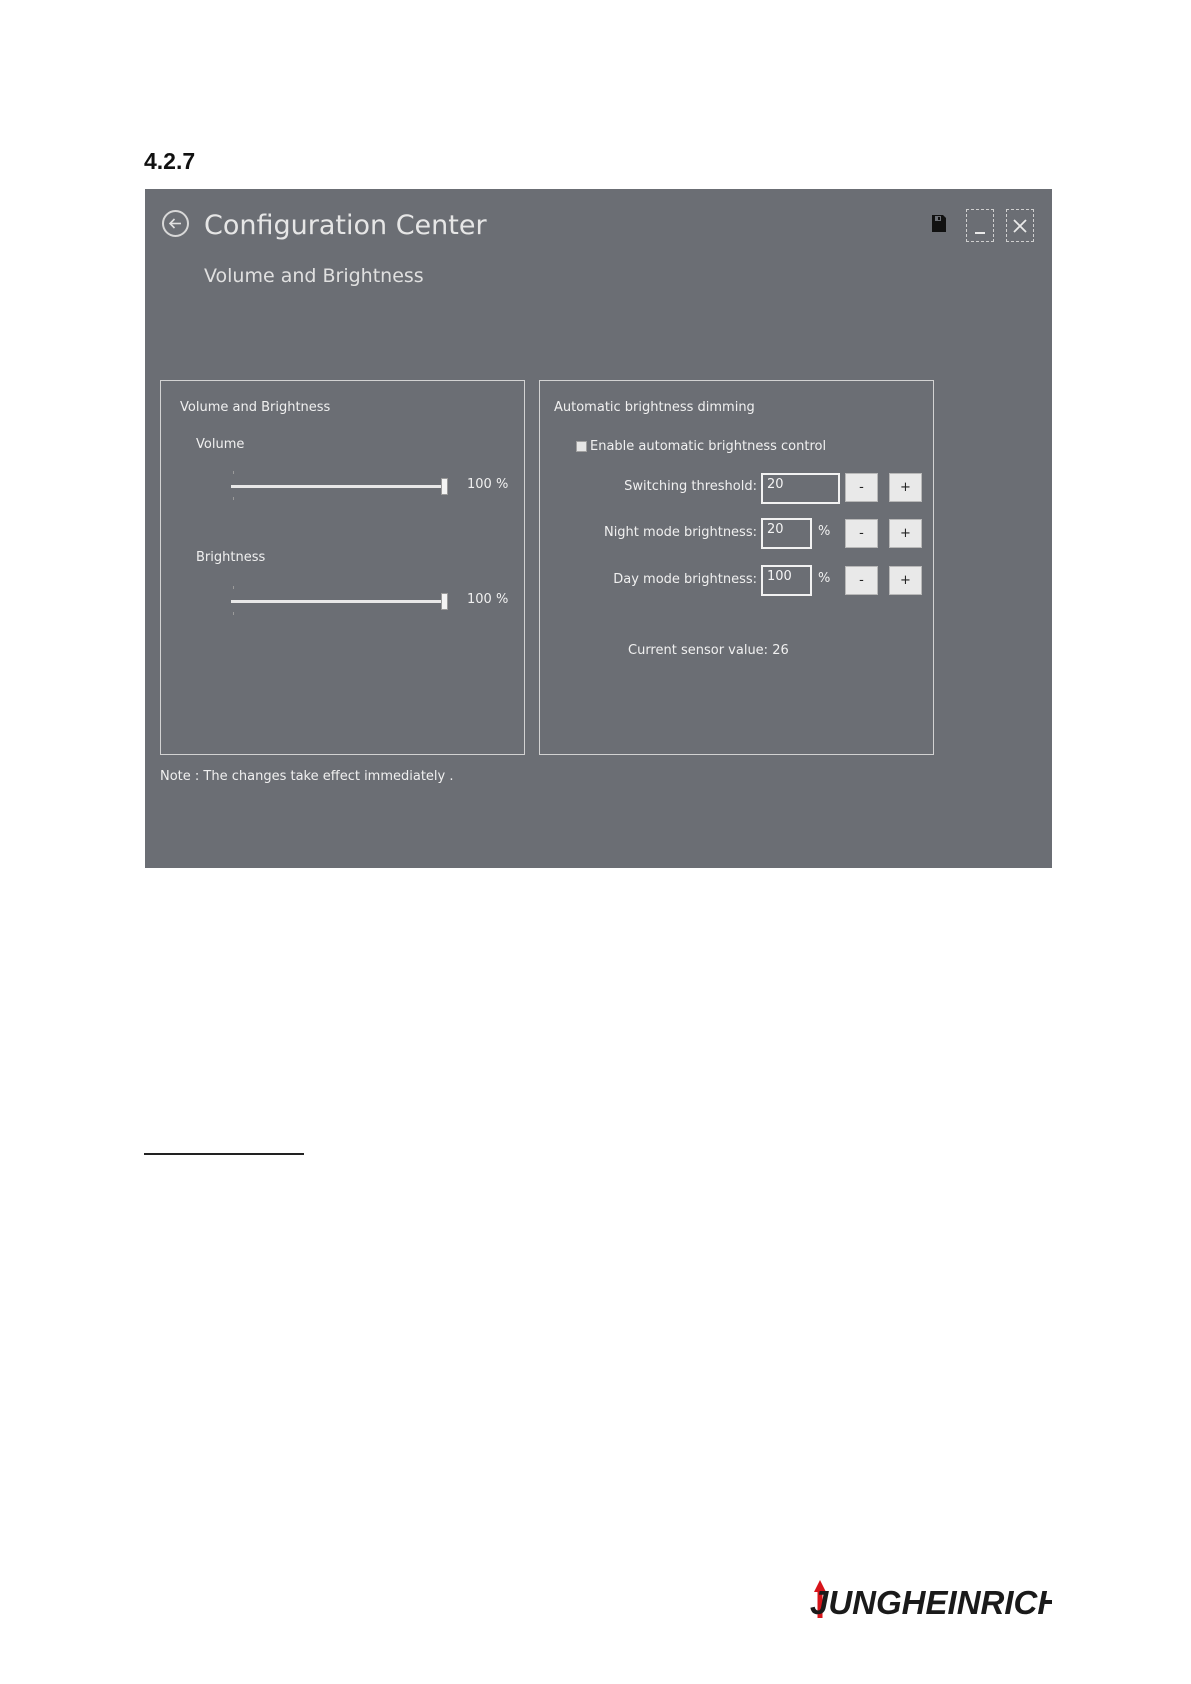  I want to click on close-button, so click(1020, 225).